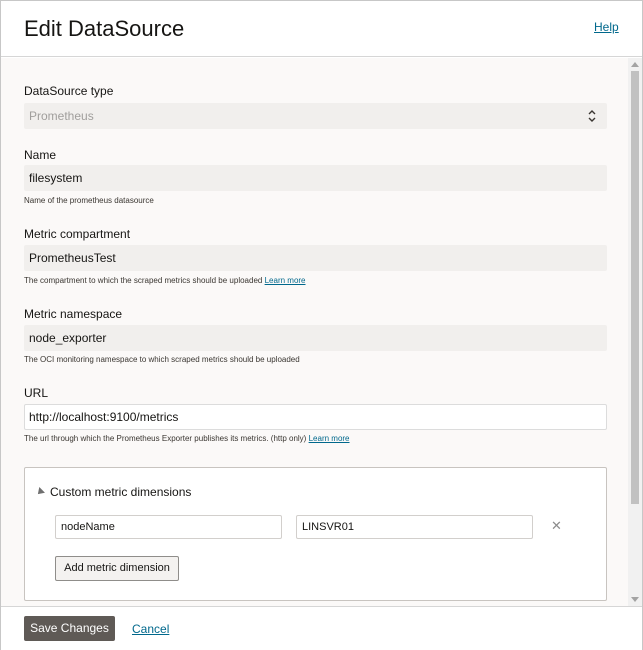 The image size is (643, 650). What do you see at coordinates (69, 628) in the screenshot?
I see `save-changes-button: Save Changes` at bounding box center [69, 628].